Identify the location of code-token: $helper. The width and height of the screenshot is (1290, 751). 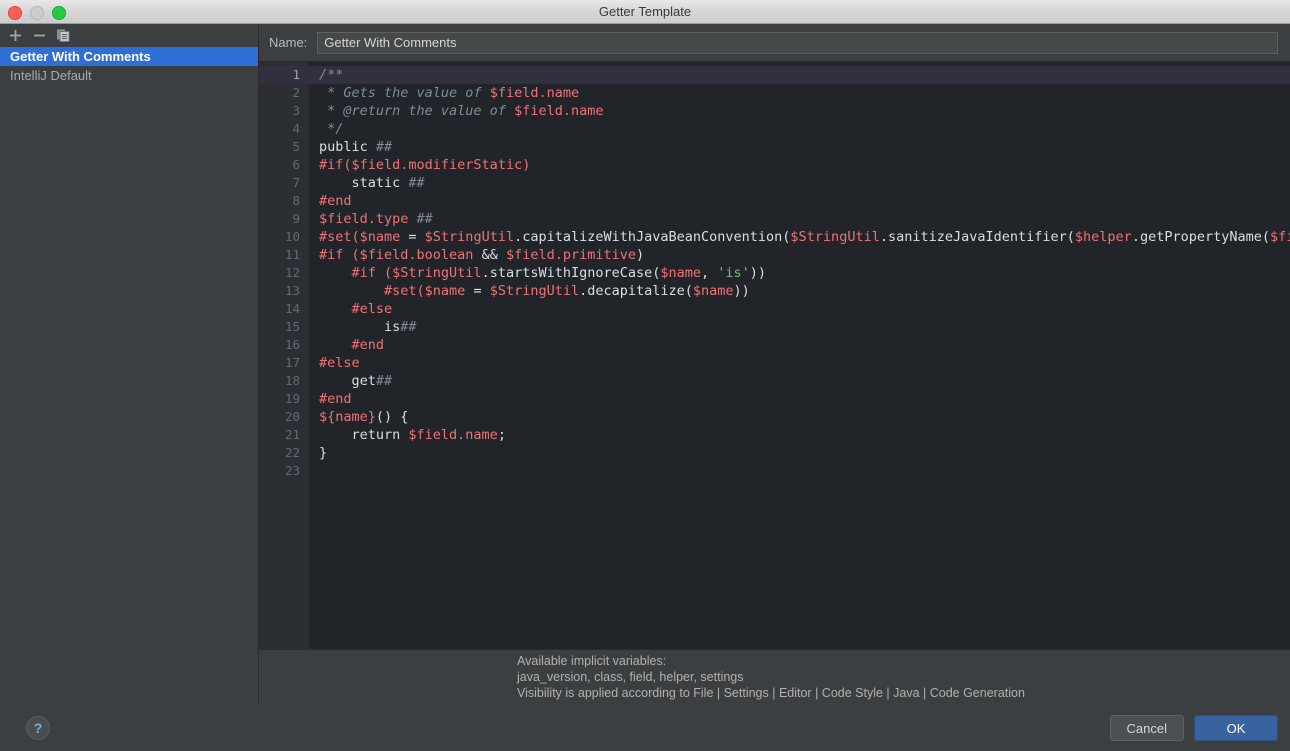
(1103, 237).